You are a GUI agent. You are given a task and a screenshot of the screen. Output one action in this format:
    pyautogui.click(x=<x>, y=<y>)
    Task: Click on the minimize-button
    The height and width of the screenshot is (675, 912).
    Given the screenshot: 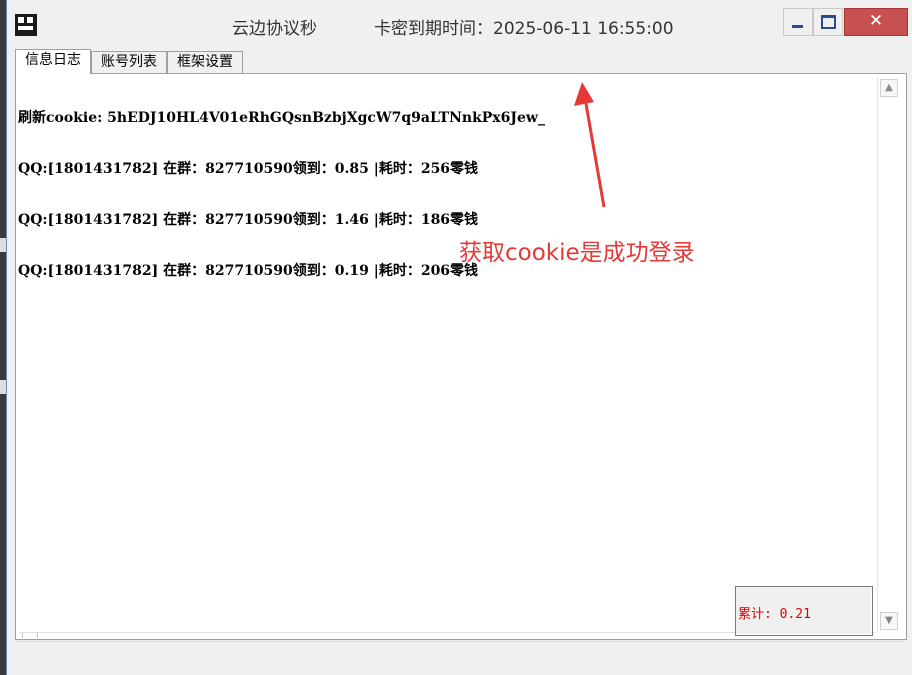 What is the action you would take?
    pyautogui.click(x=798, y=22)
    